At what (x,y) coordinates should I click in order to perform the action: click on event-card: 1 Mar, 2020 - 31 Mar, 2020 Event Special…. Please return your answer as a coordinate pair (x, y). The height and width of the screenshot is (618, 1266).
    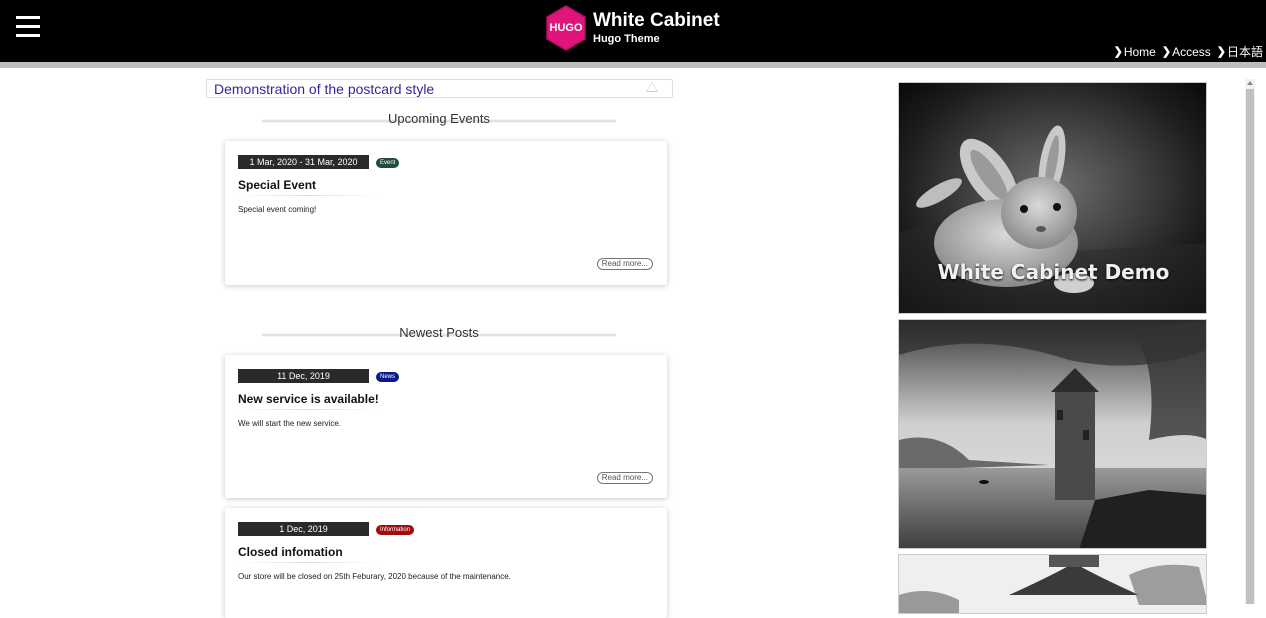
    Looking at the image, I should click on (446, 213).